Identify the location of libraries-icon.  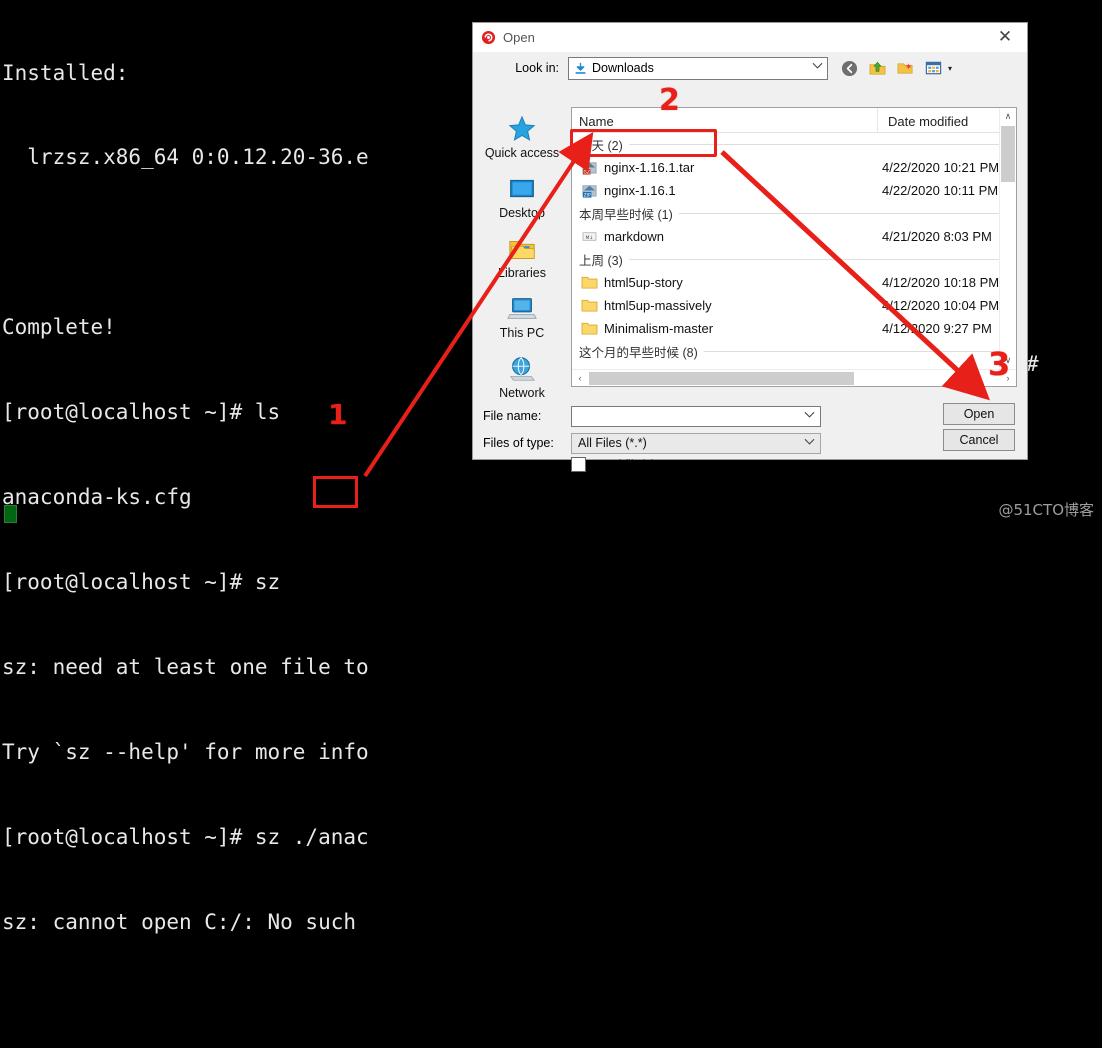
(522, 249).